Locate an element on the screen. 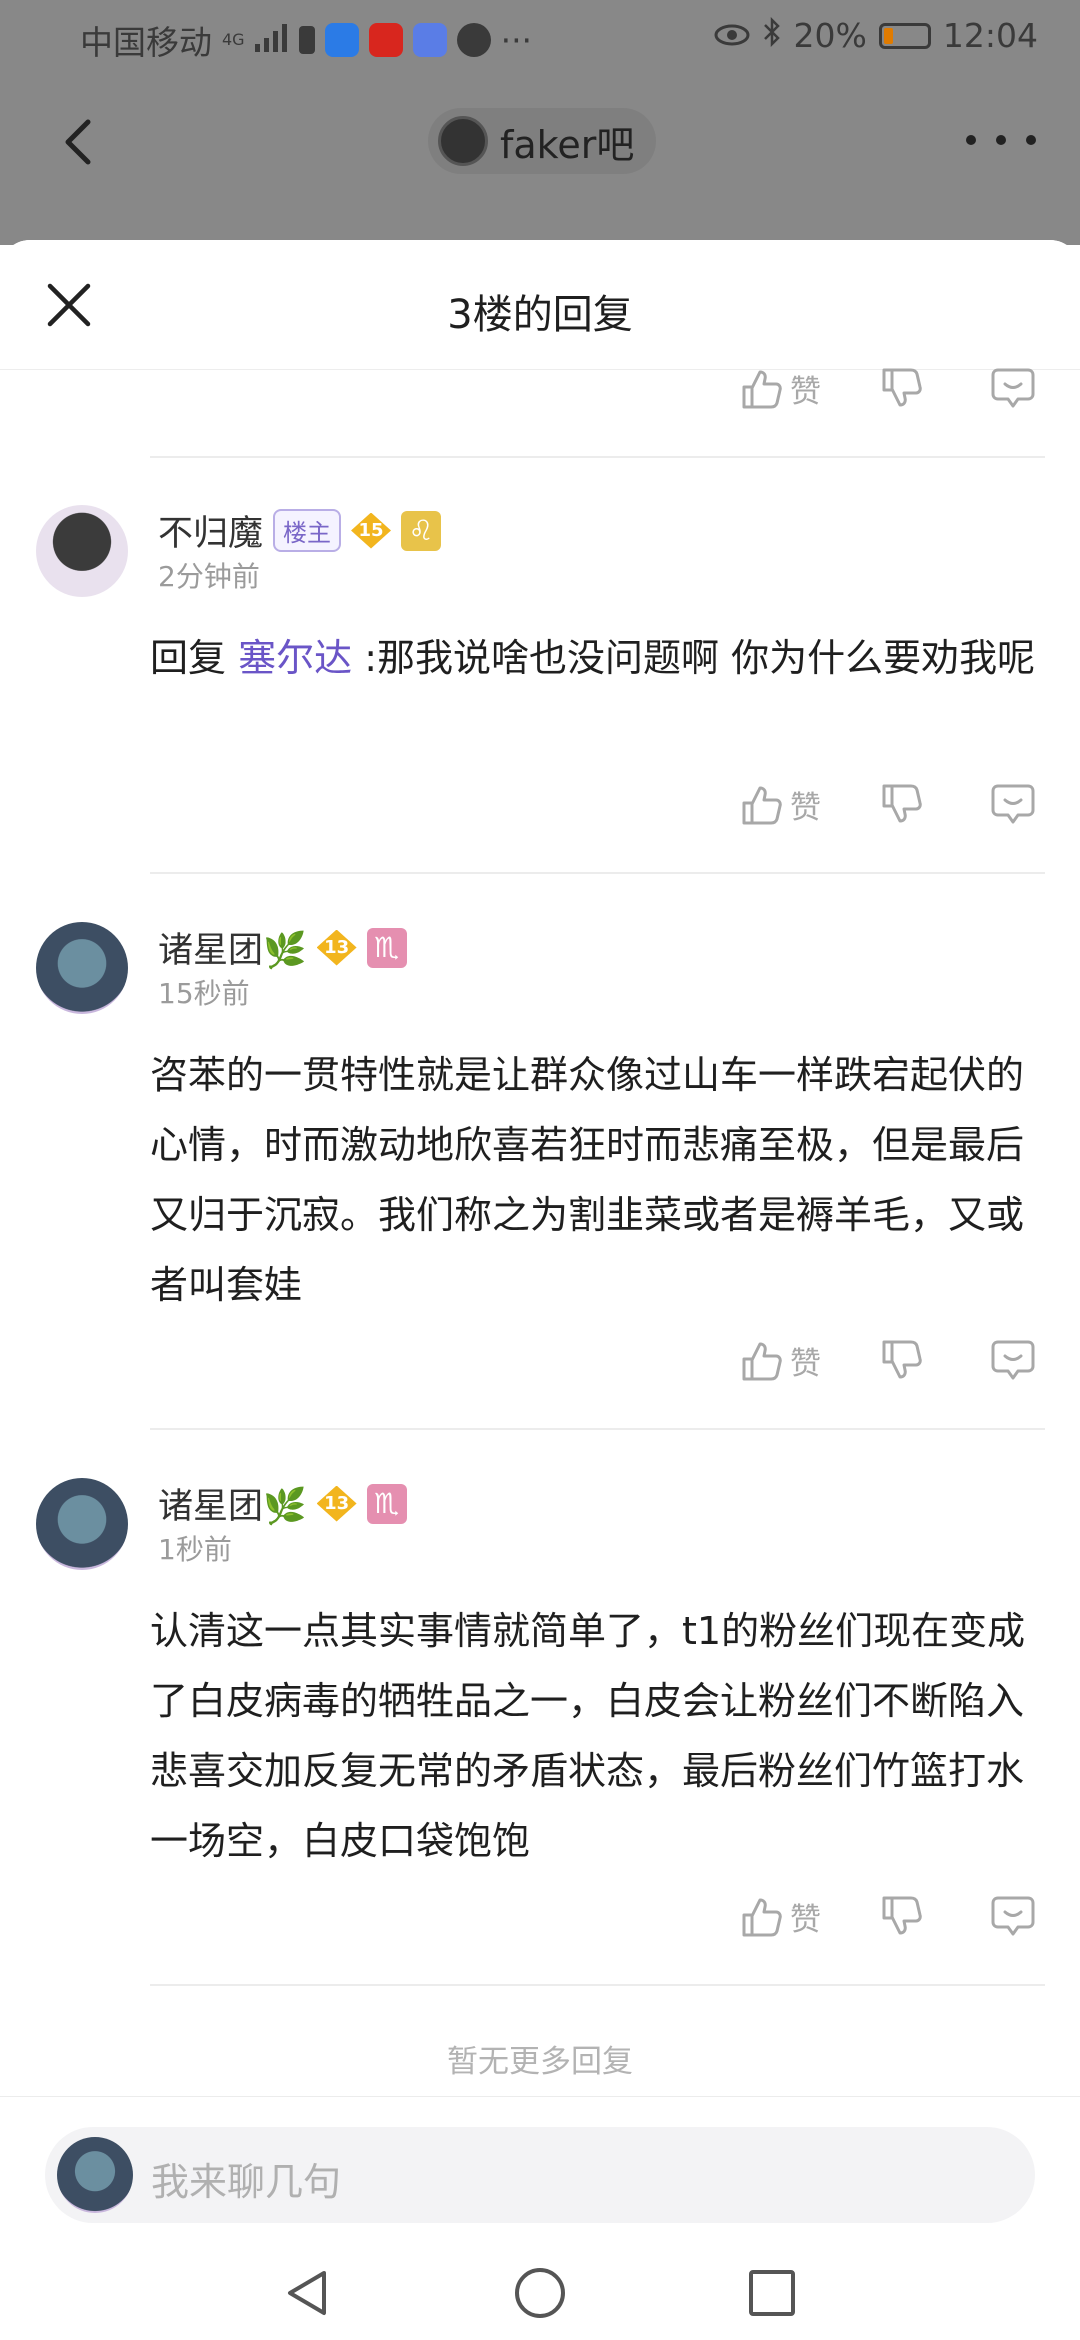 The height and width of the screenshot is (2340, 1080). more-notifications-icon: ··· is located at coordinates (516, 40).